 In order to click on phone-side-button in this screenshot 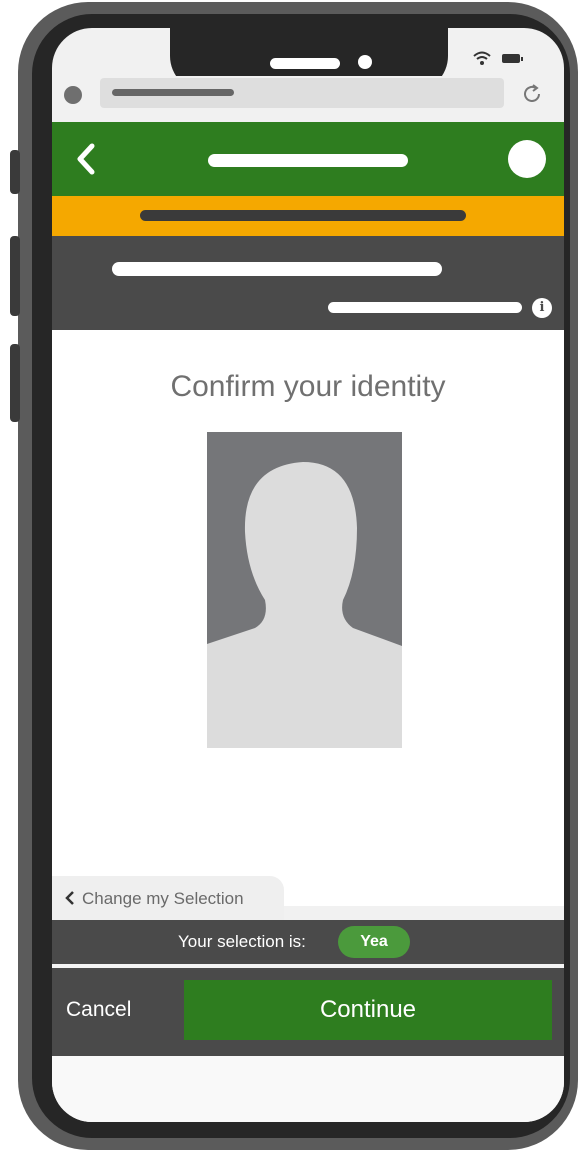, I will do `click(15, 172)`.